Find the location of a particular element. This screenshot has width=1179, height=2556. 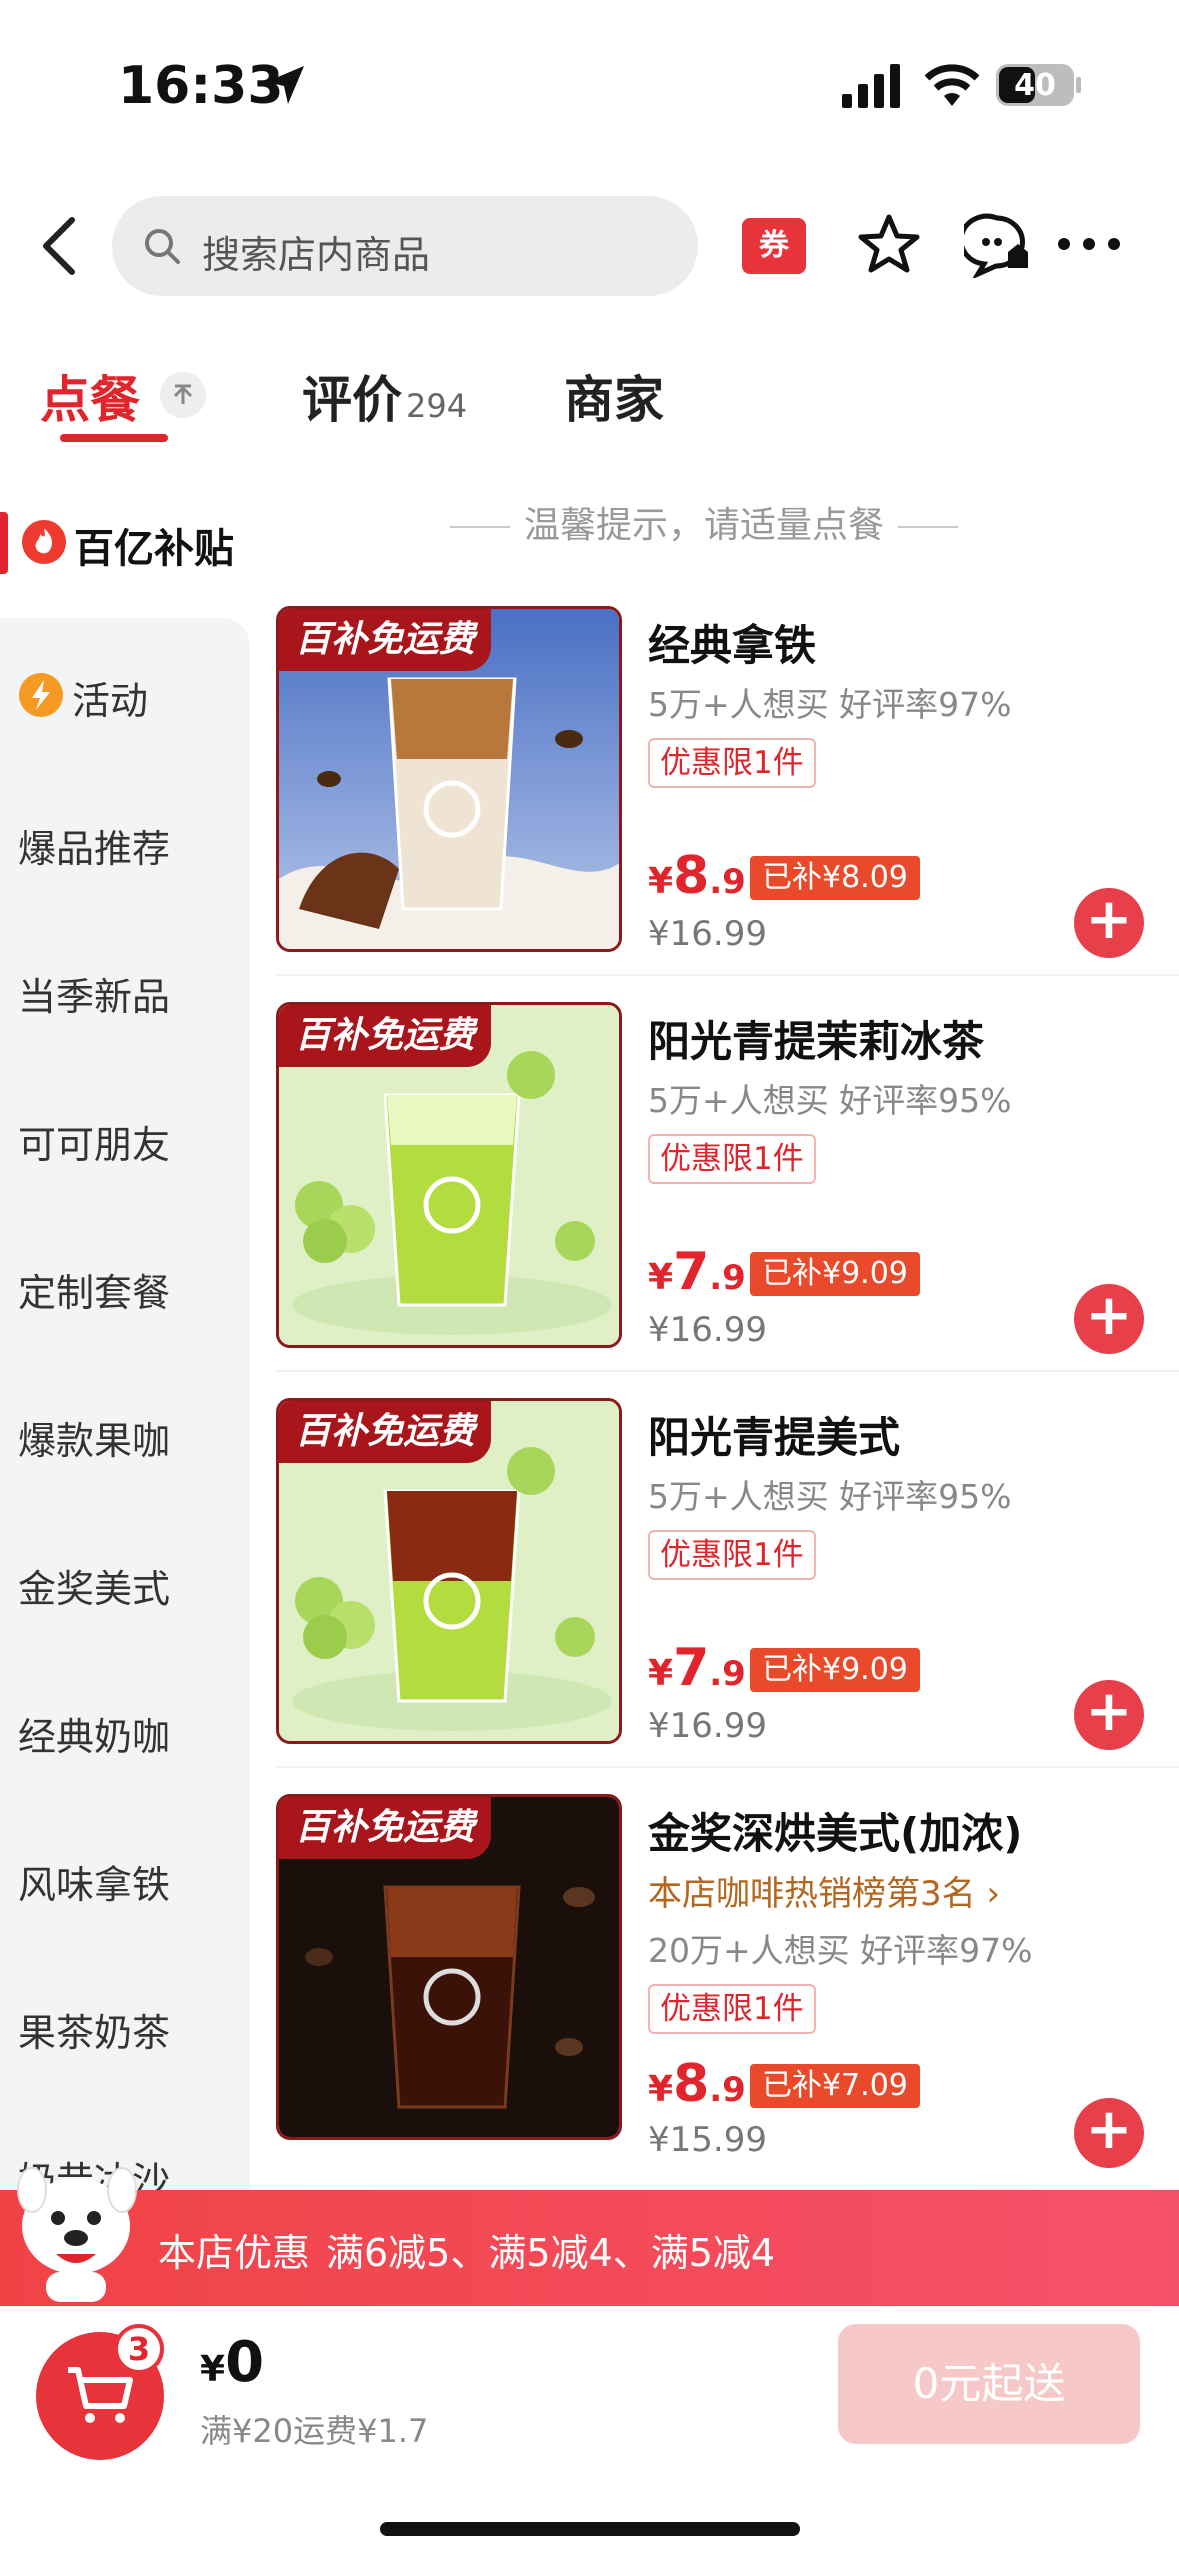

sidebar-item-seasonal: 当季新品 is located at coordinates (94, 993).